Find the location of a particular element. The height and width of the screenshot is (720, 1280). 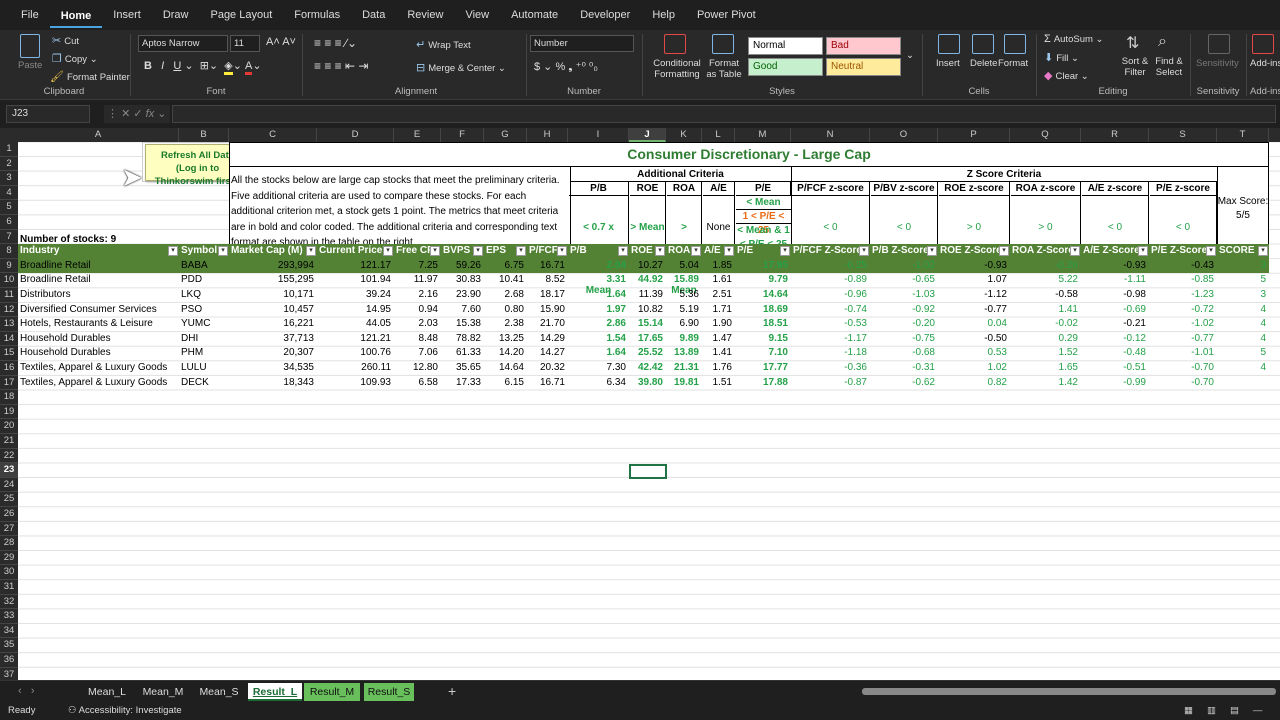

row-header-4: 4 is located at coordinates (9, 193).